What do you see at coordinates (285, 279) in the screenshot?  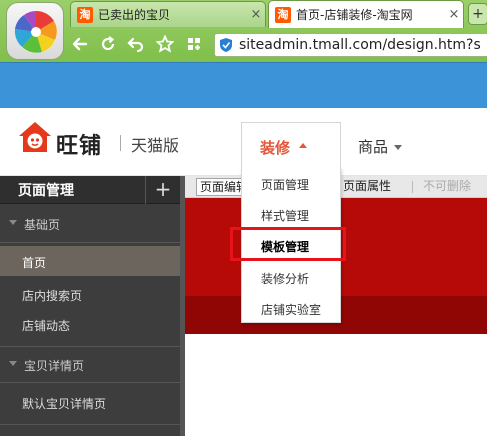 I see `menu-item-label: 装修分析` at bounding box center [285, 279].